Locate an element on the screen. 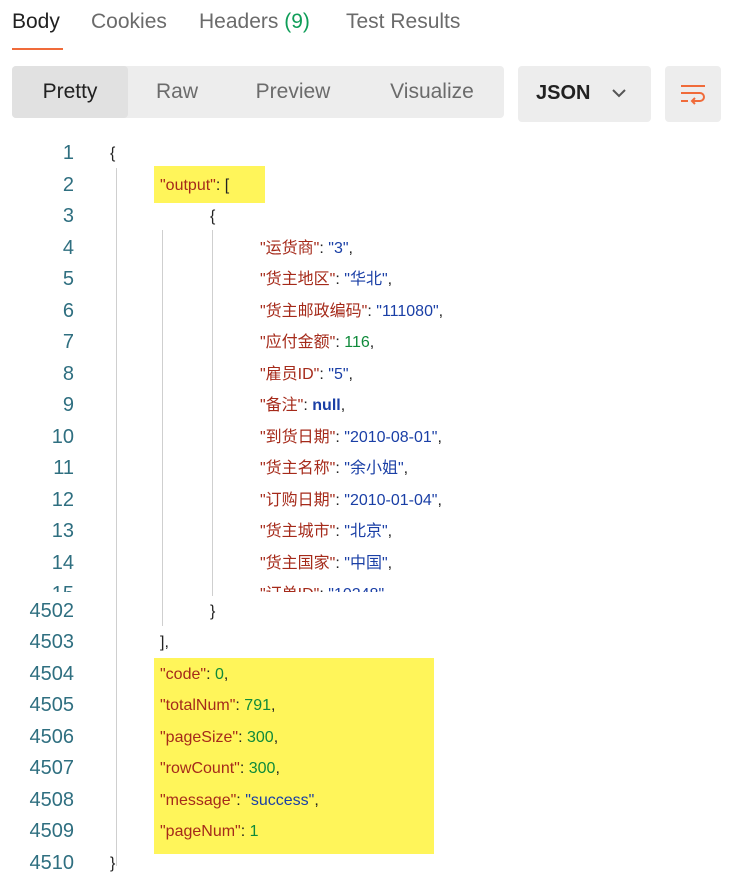 The width and height of the screenshot is (733, 879). code-line: 14 "货主国家": "中国", is located at coordinates (366, 563).